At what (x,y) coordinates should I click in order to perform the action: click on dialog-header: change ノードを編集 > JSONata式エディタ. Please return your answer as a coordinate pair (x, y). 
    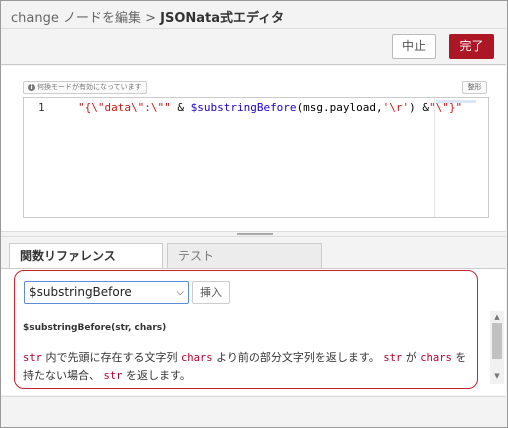
    Looking at the image, I should click on (253, 15).